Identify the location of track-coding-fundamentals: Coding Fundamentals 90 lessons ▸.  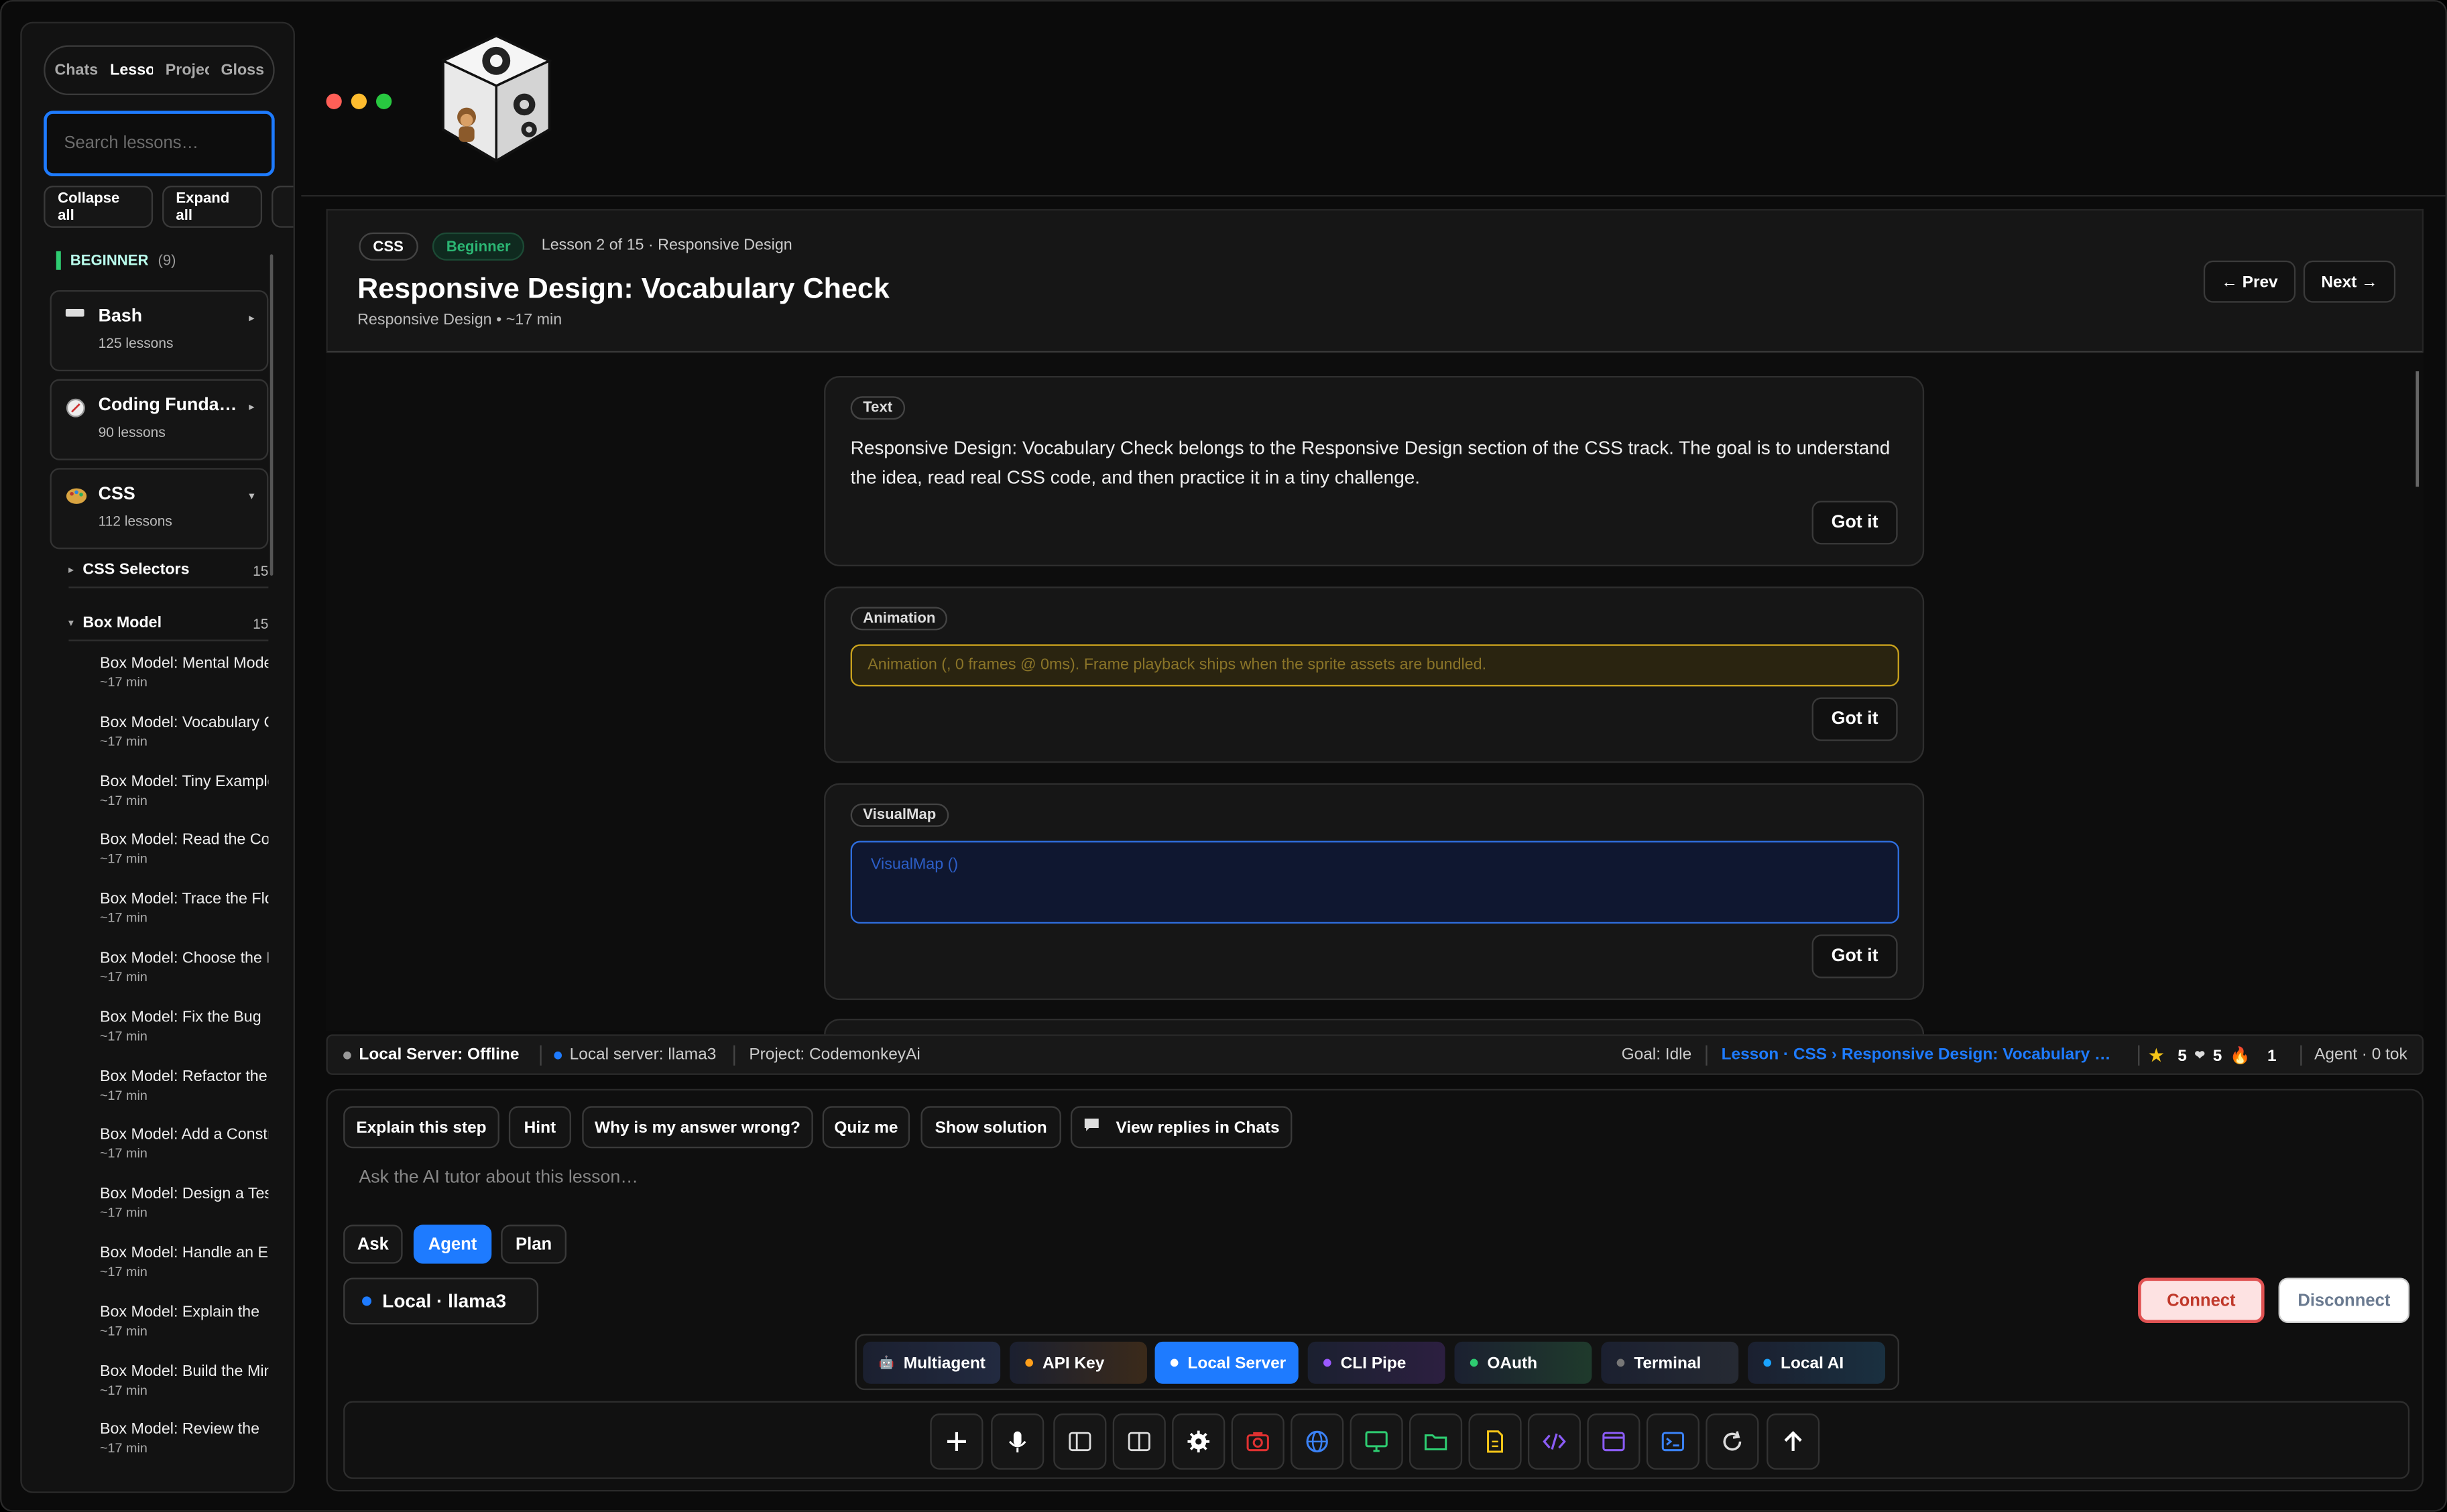
(159, 419).